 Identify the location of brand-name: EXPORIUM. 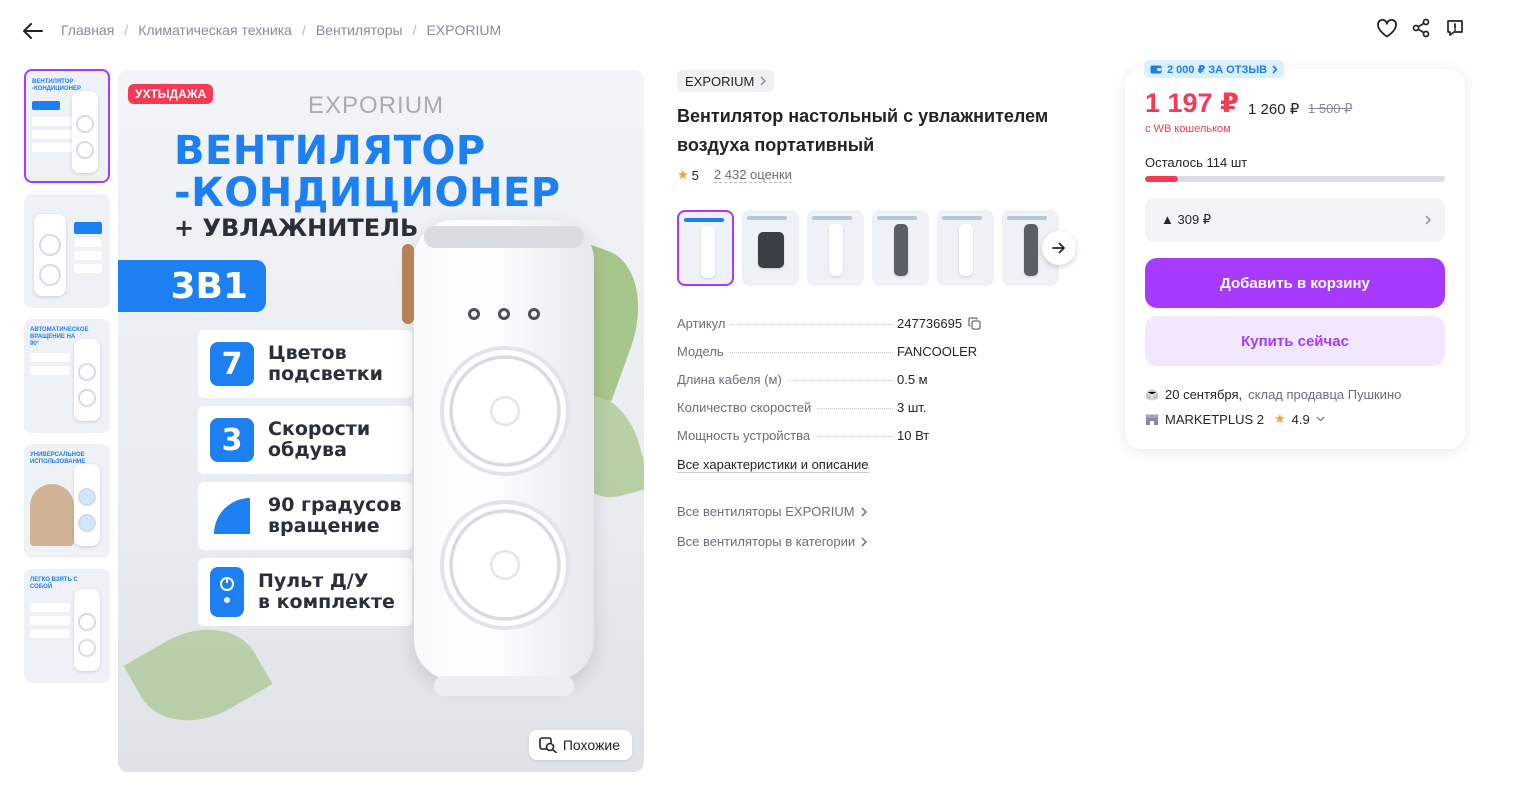
(720, 81).